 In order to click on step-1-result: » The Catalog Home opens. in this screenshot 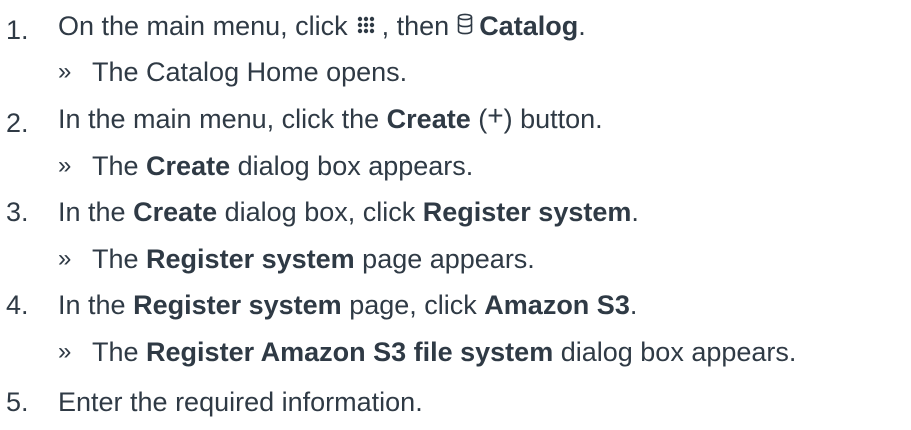, I will do `click(232, 72)`.